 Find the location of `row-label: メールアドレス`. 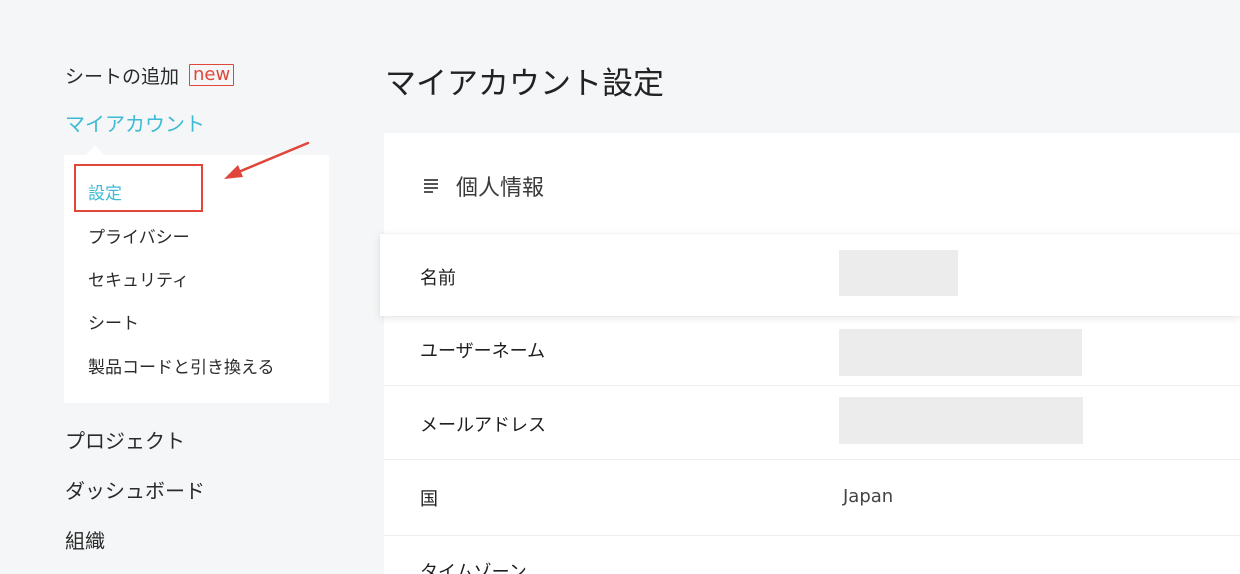

row-label: メールアドレス is located at coordinates (483, 425).